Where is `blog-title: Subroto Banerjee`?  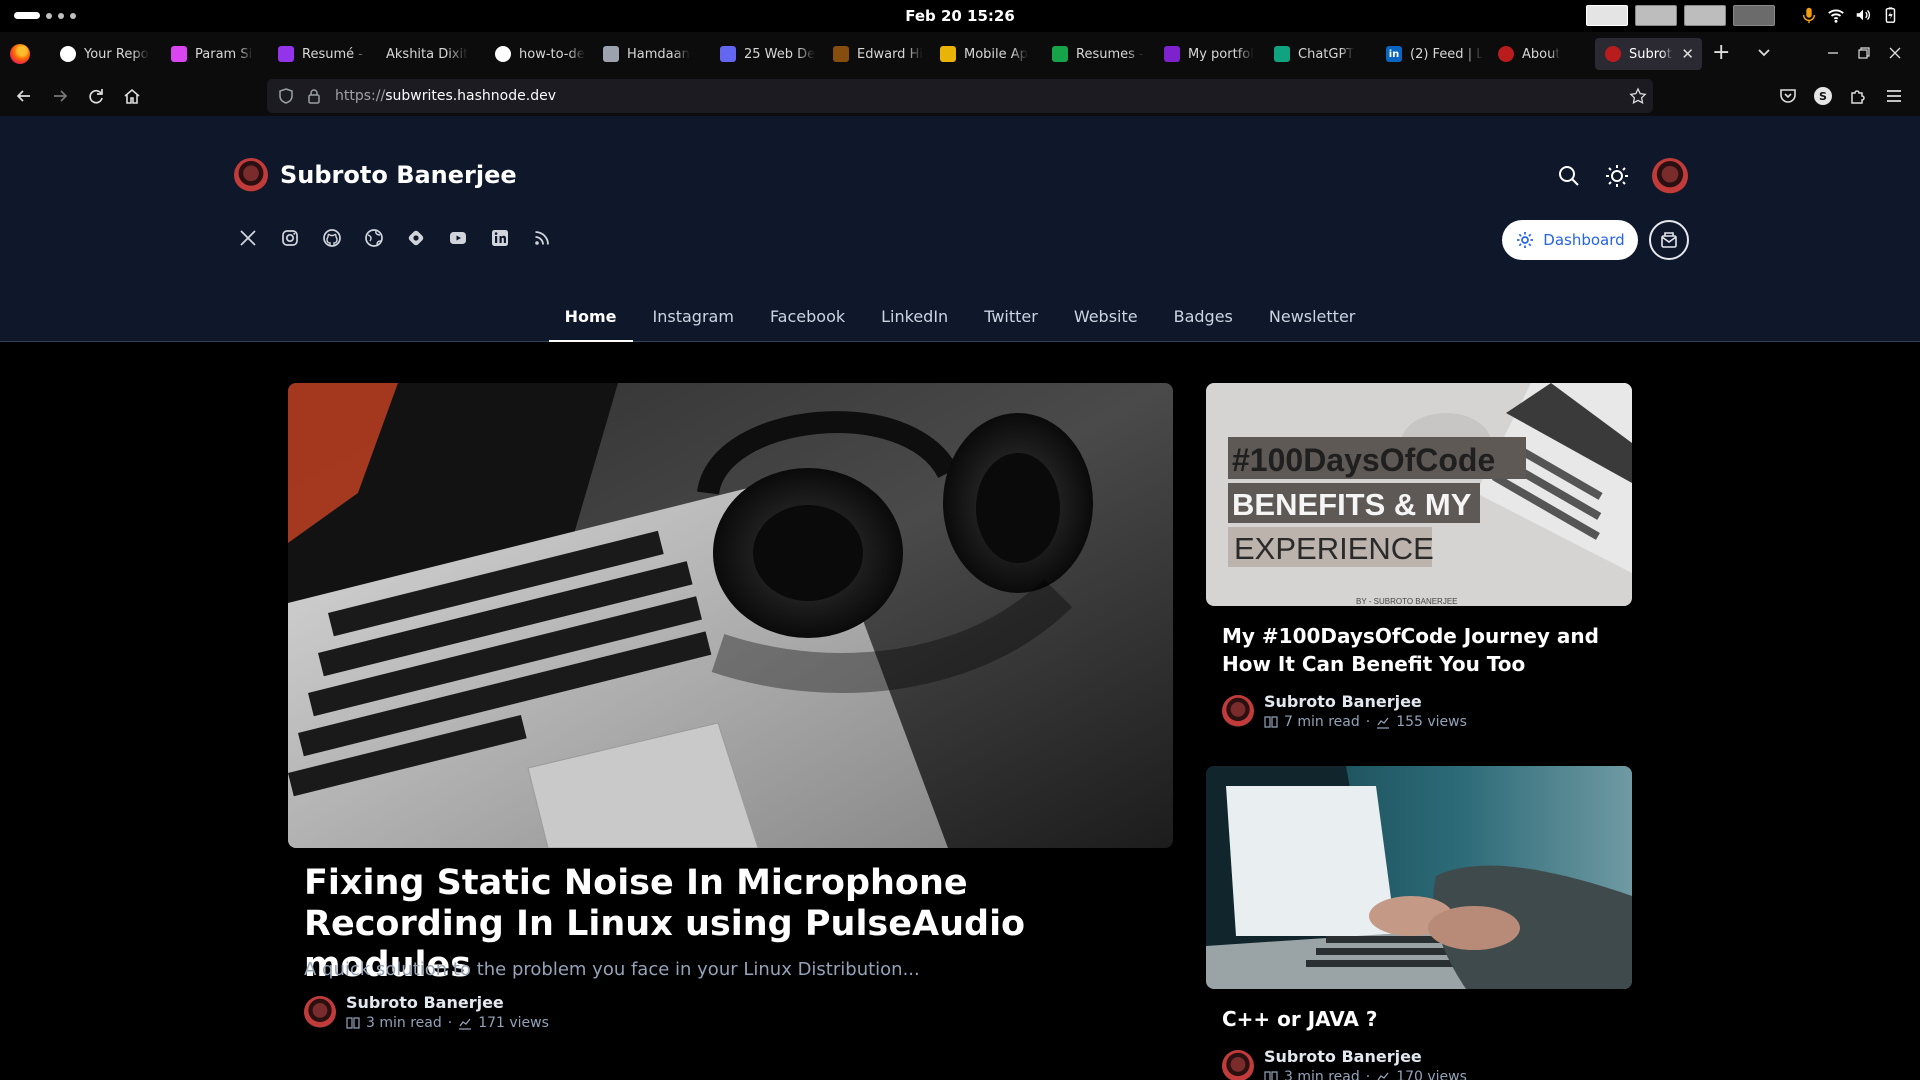 blog-title: Subroto Banerjee is located at coordinates (398, 175).